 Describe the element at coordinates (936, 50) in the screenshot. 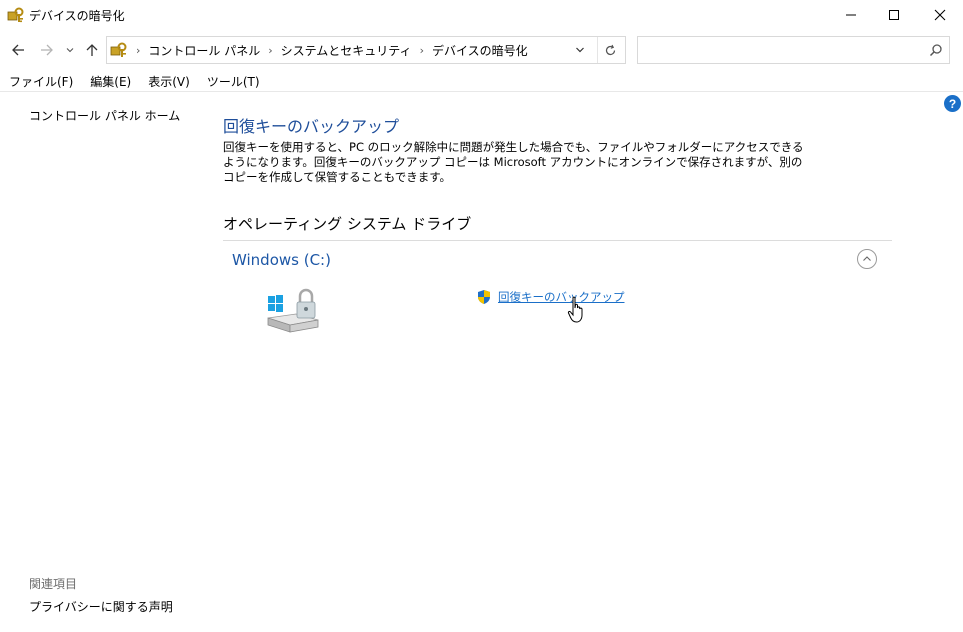

I see `search-icon` at that location.